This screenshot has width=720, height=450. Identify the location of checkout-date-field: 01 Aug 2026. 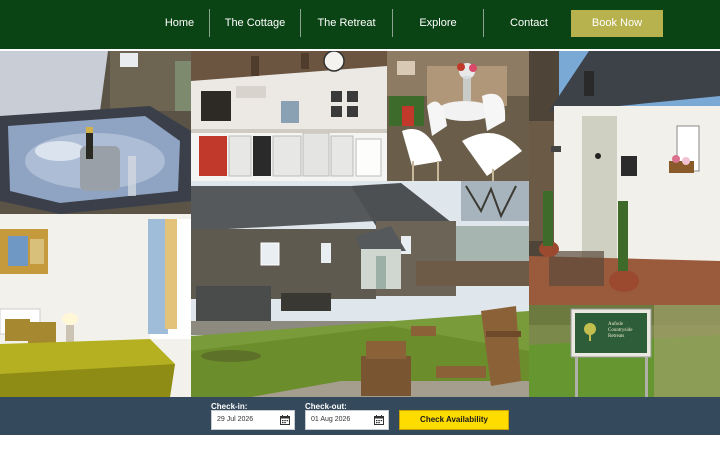
(347, 420).